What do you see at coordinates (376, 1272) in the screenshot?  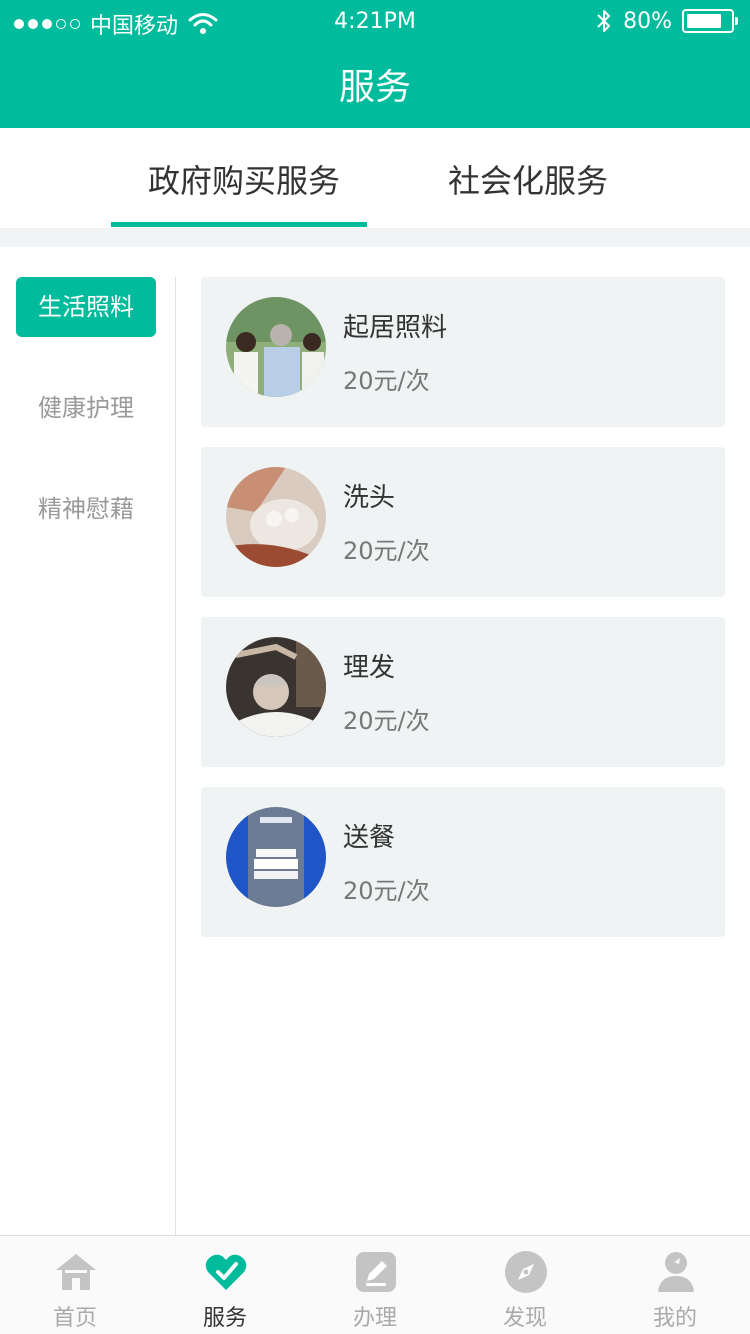 I see `edit-icon` at bounding box center [376, 1272].